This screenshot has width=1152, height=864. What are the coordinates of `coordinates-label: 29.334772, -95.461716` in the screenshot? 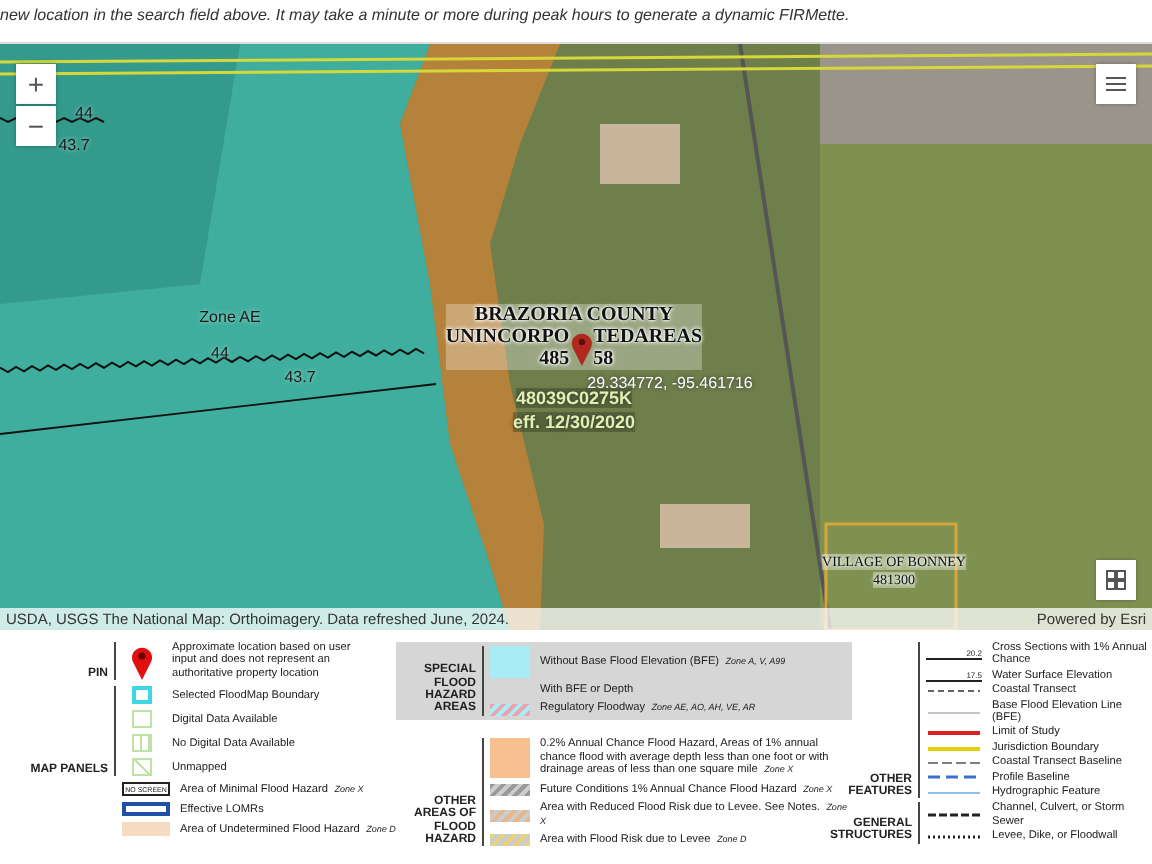 It's located at (670, 383).